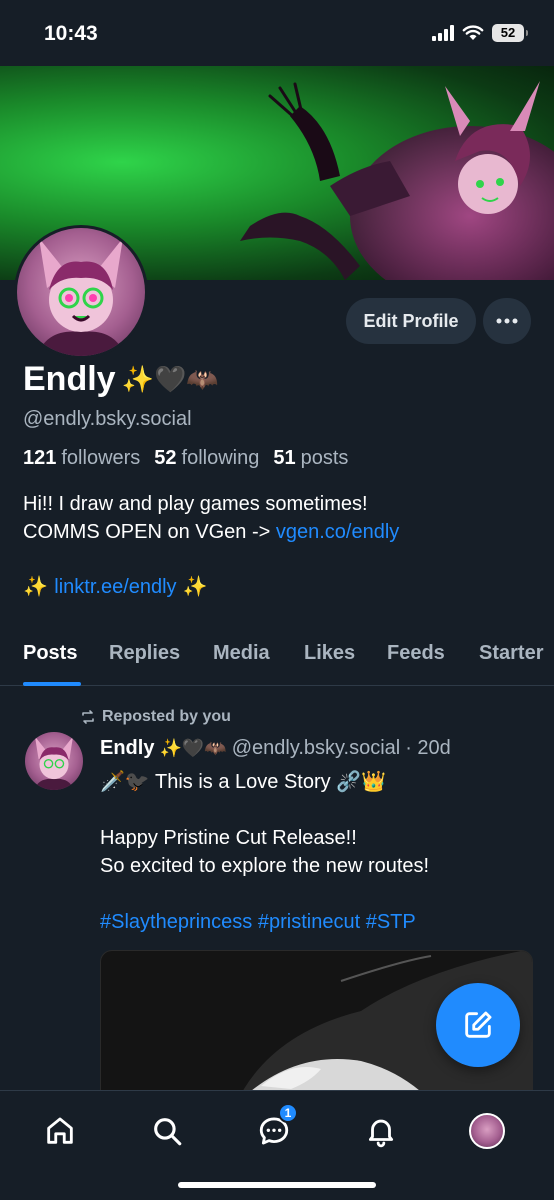  Describe the element at coordinates (411, 321) in the screenshot. I see `edit-profile-button: Edit Profile` at that location.